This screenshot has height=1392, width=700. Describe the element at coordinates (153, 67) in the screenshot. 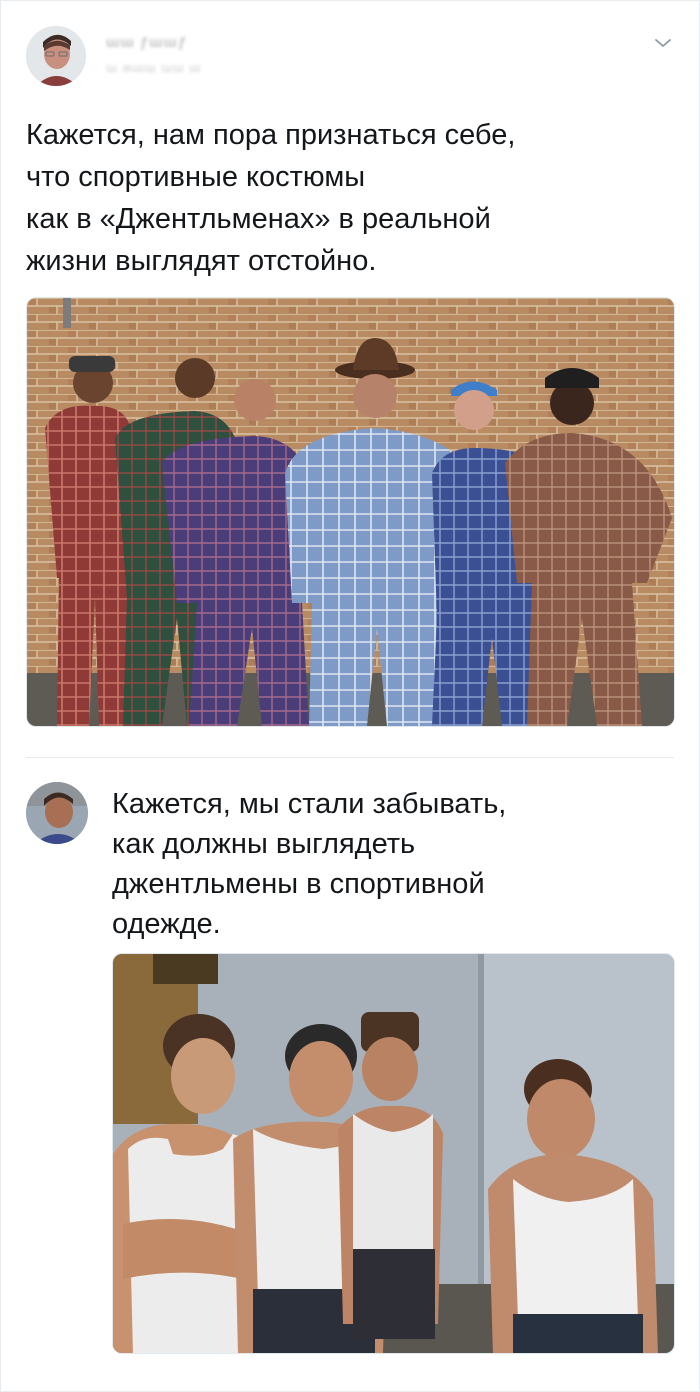

I see `author-handle: ɯ ʍɯɯ ɯɯ ɯ` at that location.